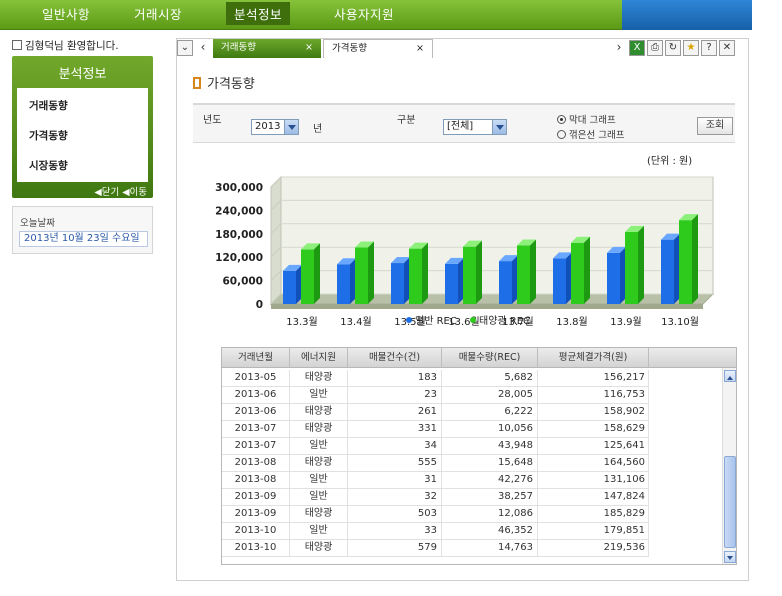  What do you see at coordinates (730, 376) in the screenshot?
I see `scroll-up-icon` at bounding box center [730, 376].